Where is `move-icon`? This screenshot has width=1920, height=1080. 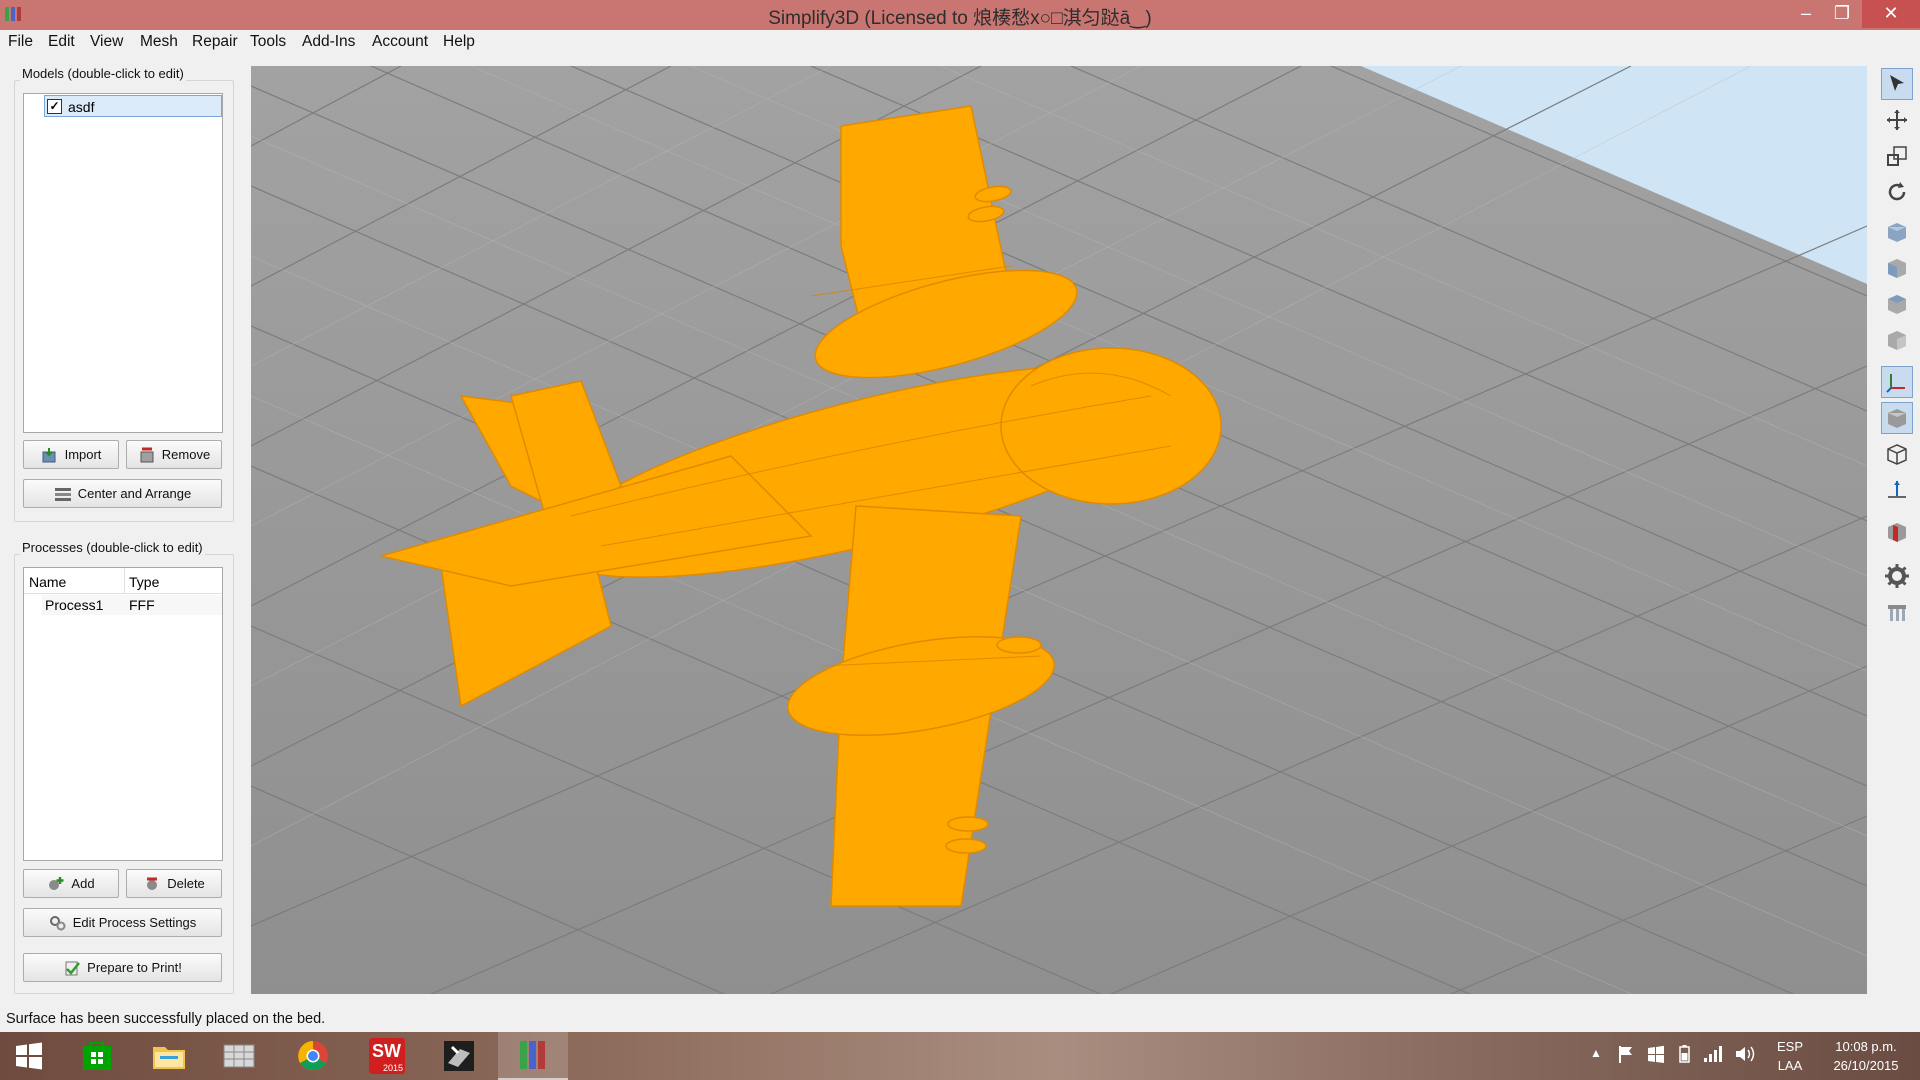 move-icon is located at coordinates (1897, 120).